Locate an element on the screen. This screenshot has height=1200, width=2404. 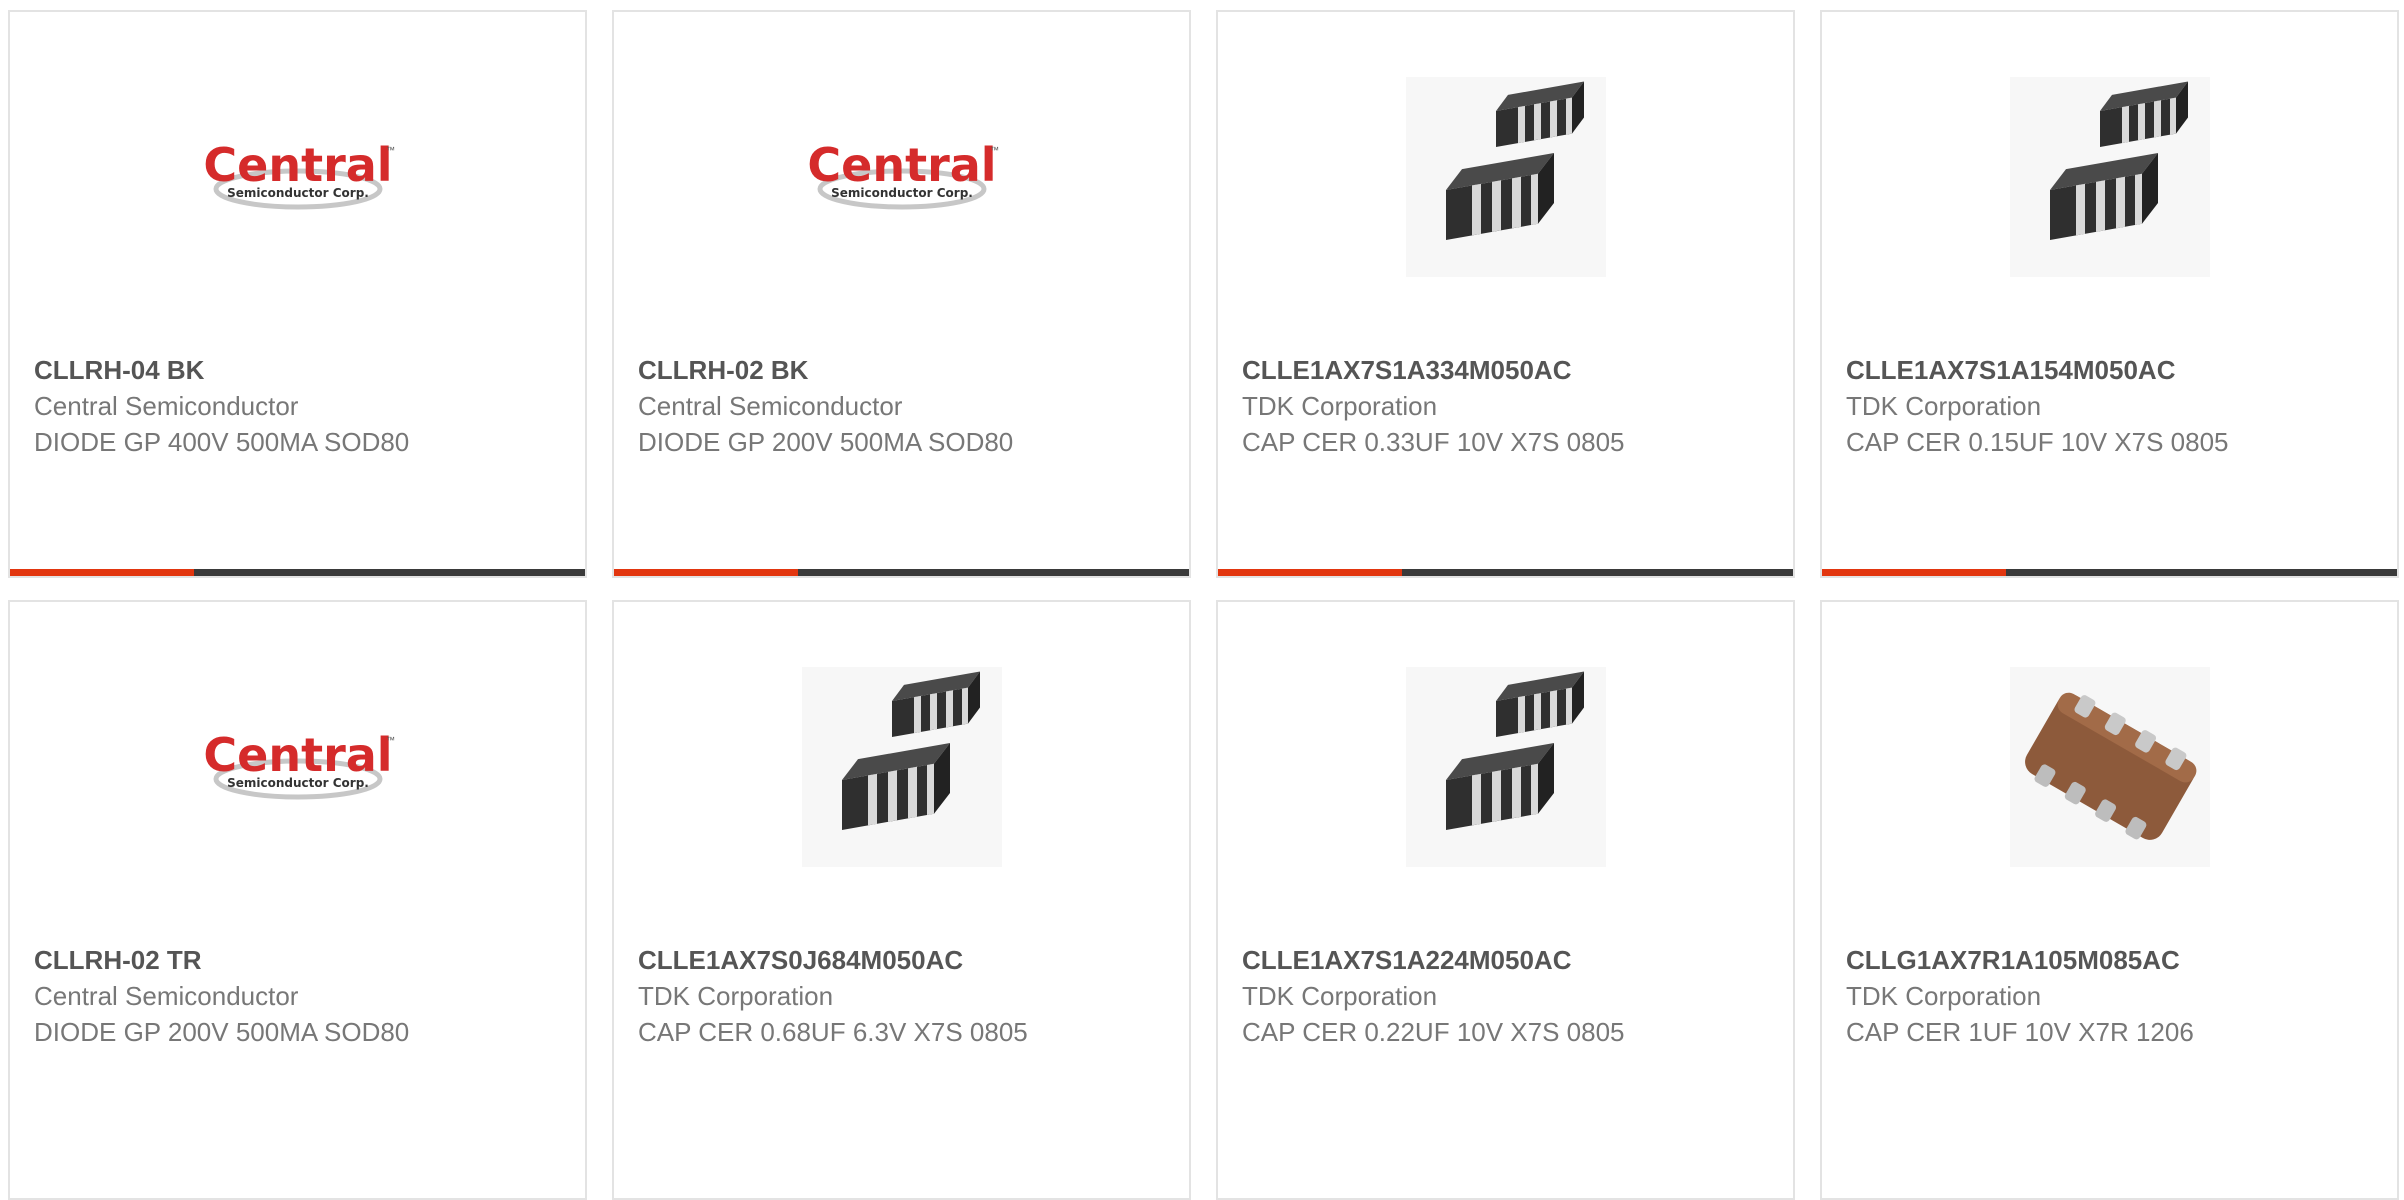
product-description: CAP CER 0.33UF 10V X7S 0805 is located at coordinates (1433, 442).